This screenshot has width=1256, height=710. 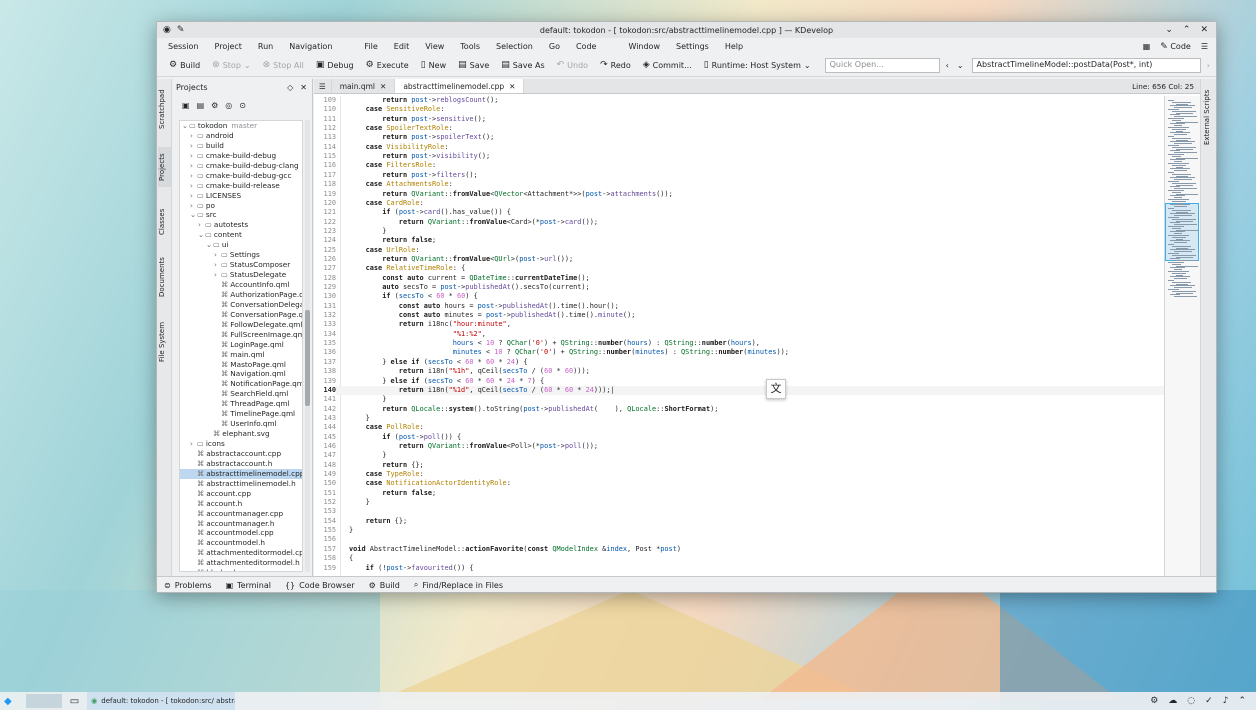 What do you see at coordinates (947, 66) in the screenshot?
I see `back-icon: ‹` at bounding box center [947, 66].